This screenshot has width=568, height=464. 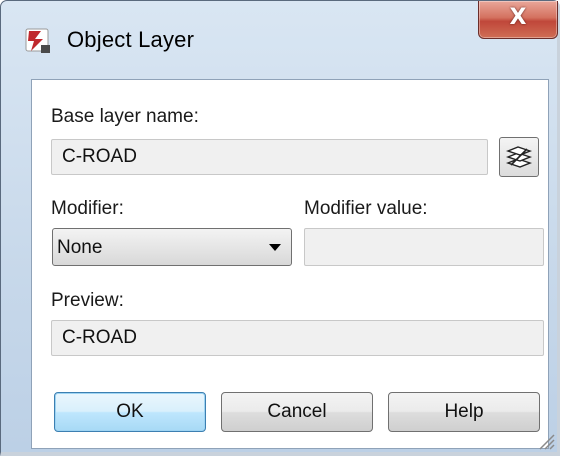 I want to click on close-button: X, so click(x=518, y=20).